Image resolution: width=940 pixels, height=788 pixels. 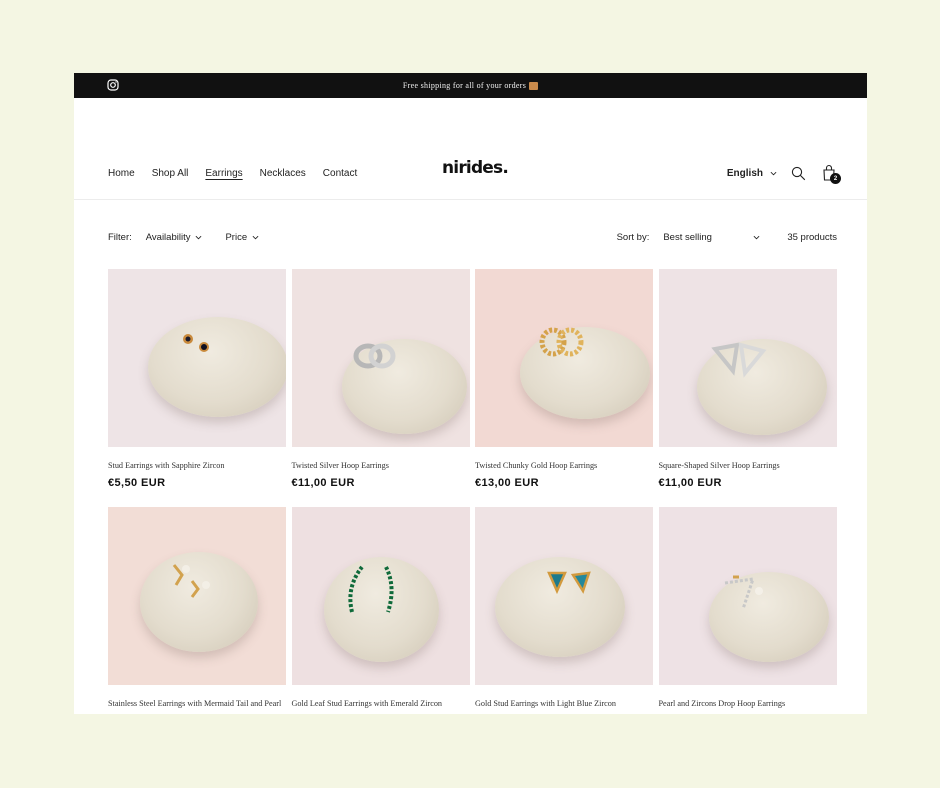 I want to click on sort-select: Best selling, so click(x=711, y=237).